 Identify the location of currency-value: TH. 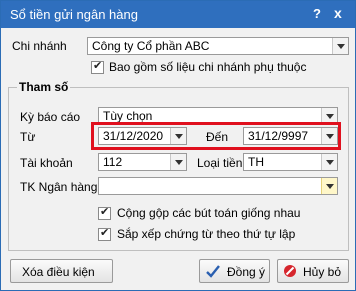
(256, 162).